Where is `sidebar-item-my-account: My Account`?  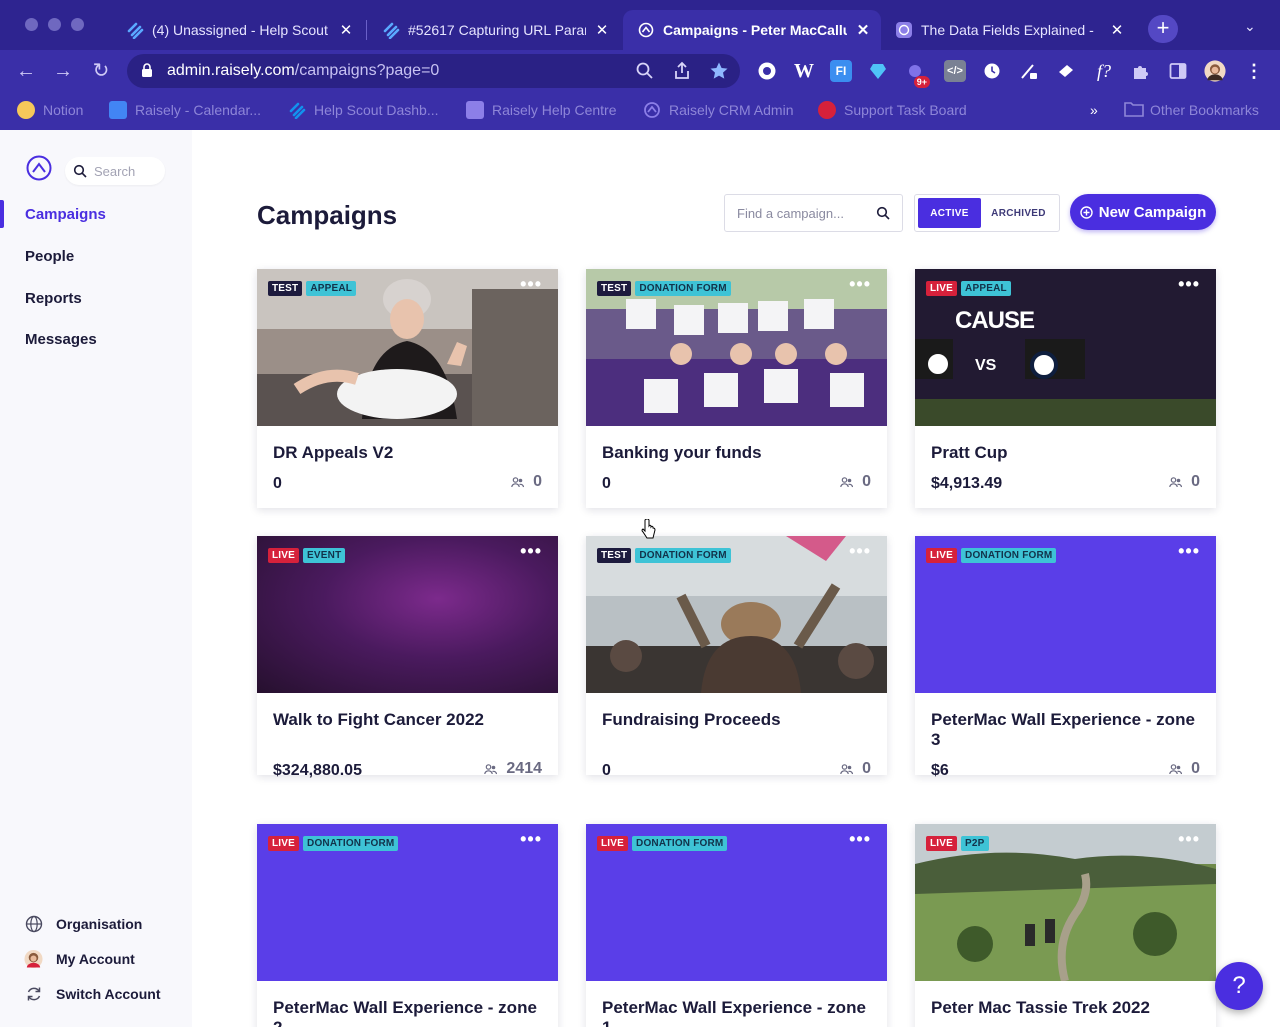 sidebar-item-my-account: My Account is located at coordinates (79, 959).